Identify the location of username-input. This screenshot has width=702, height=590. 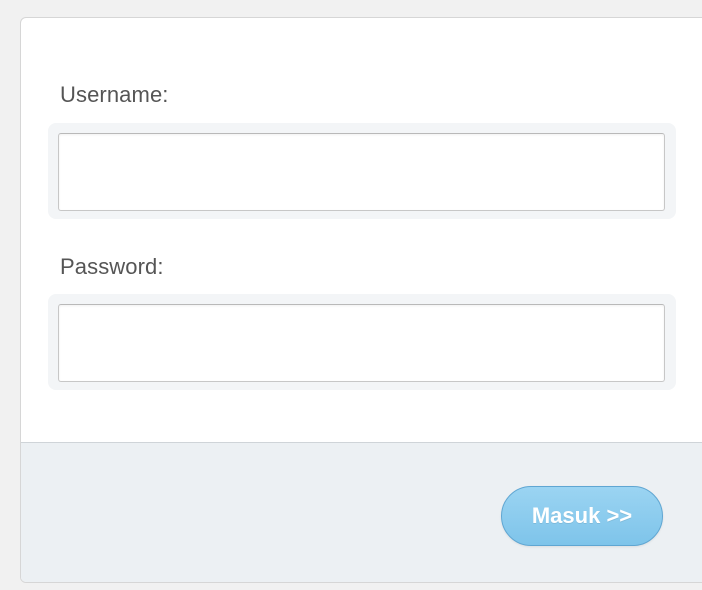
(361, 172).